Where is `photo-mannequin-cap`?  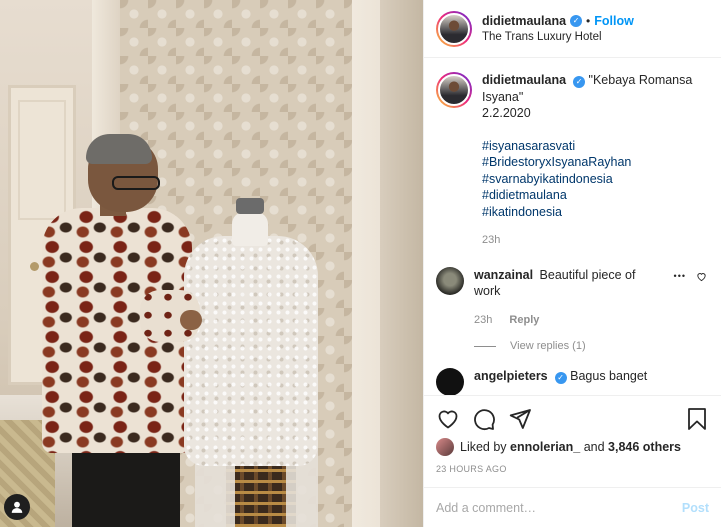
photo-mannequin-cap is located at coordinates (250, 206).